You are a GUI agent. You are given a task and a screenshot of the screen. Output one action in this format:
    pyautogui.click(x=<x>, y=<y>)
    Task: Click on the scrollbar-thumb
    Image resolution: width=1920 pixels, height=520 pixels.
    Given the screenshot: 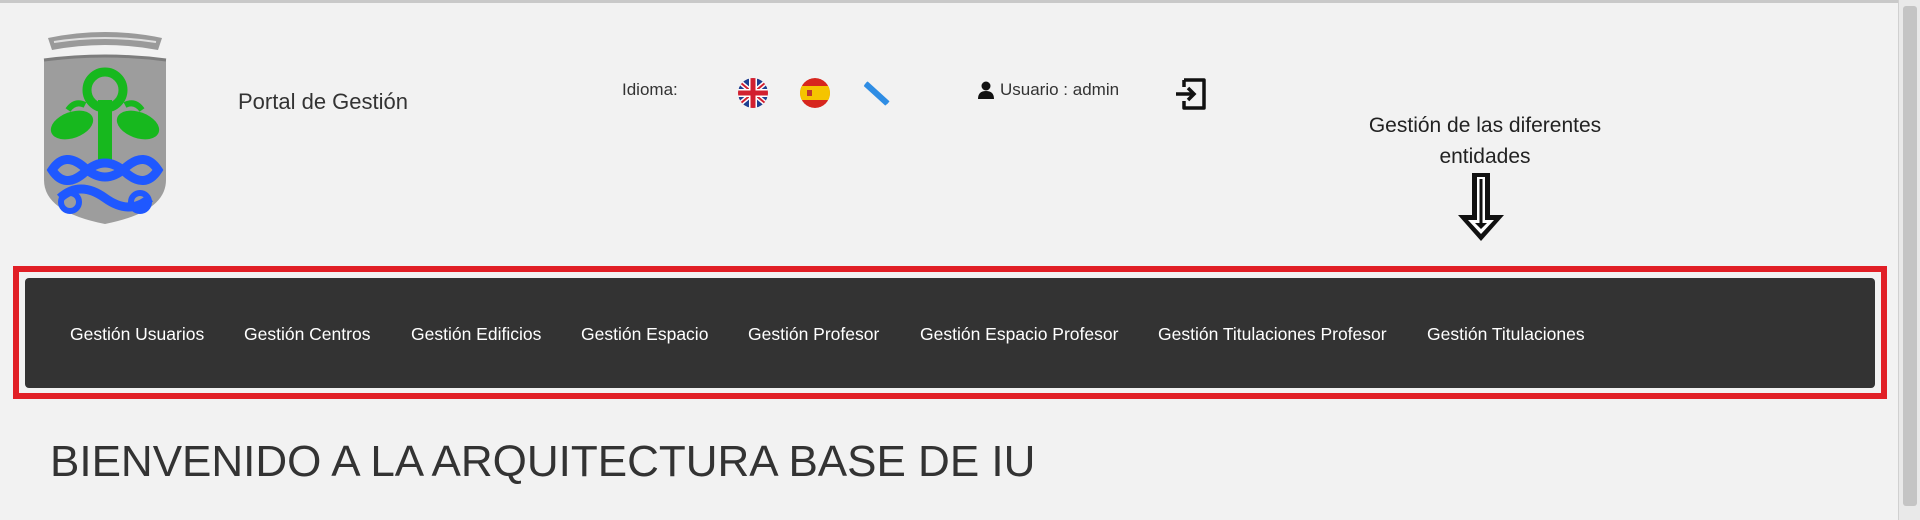 What is the action you would take?
    pyautogui.click(x=1910, y=256)
    